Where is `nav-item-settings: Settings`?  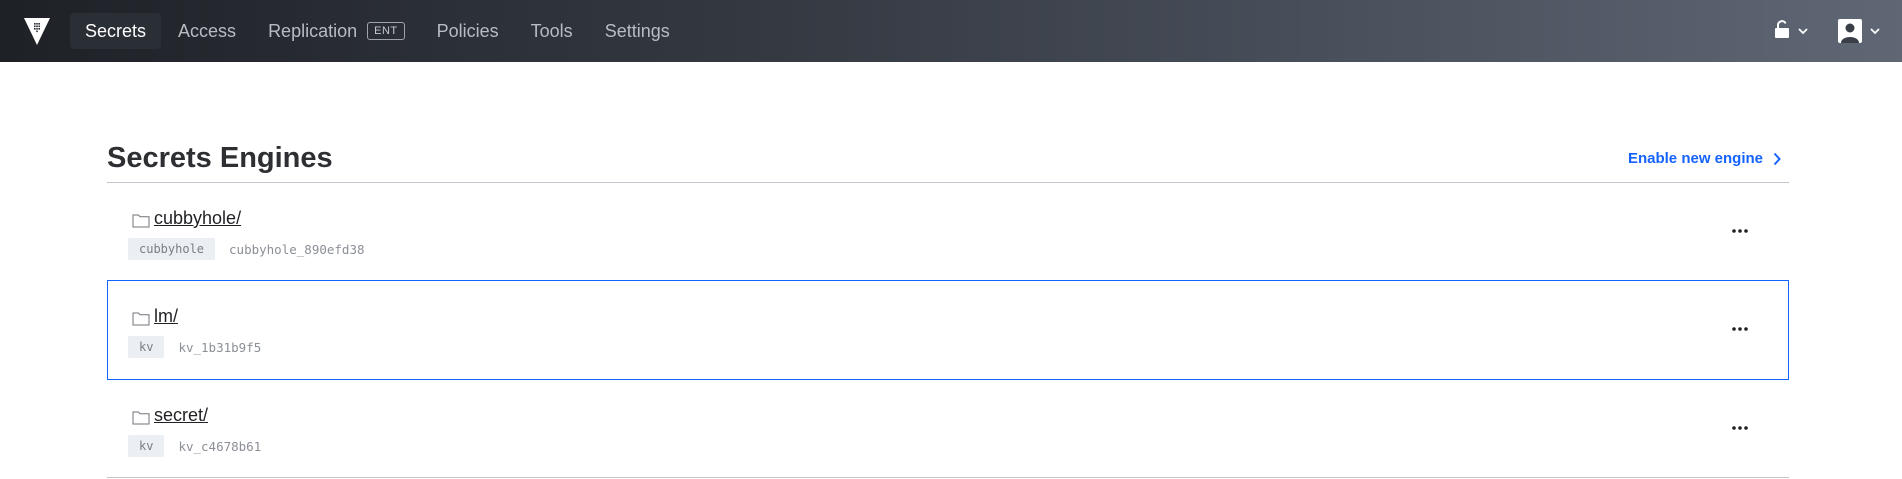 nav-item-settings: Settings is located at coordinates (637, 31).